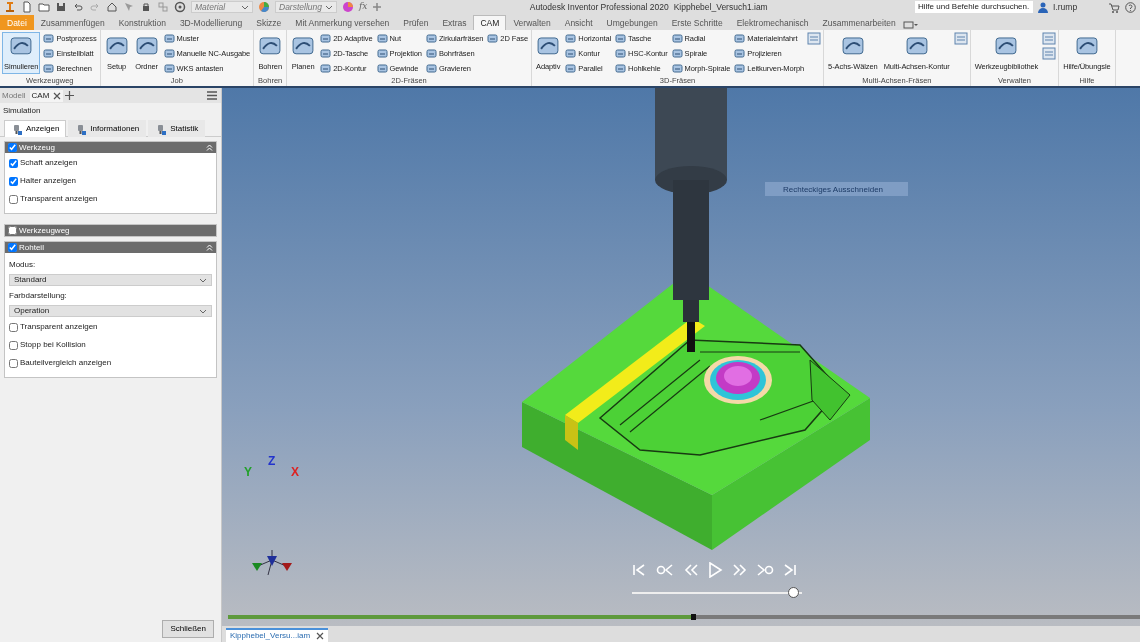 This screenshot has width=1140, height=642. Describe the element at coordinates (720, 7) in the screenshot. I see `document-title: Kipphebel_Versuch1.iam` at that location.